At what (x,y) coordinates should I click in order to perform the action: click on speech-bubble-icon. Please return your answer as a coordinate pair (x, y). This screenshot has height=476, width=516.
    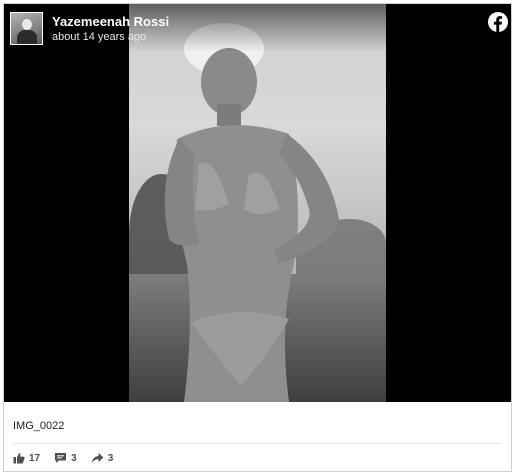
    Looking at the image, I should click on (61, 458).